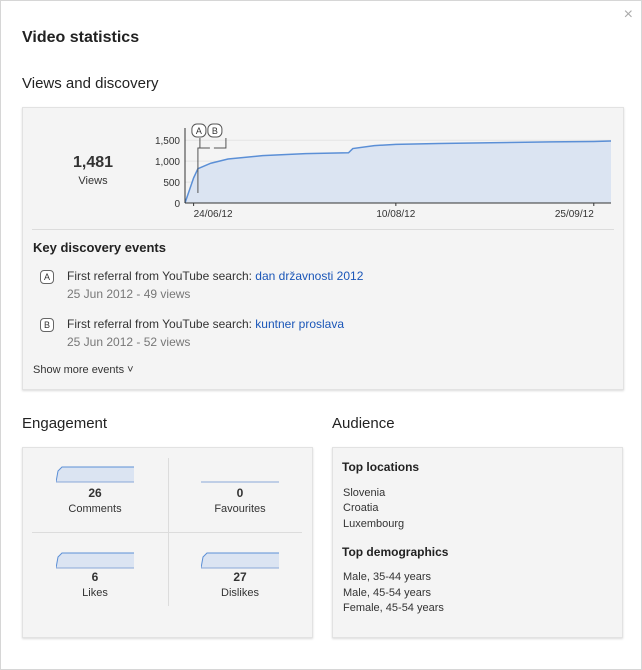 This screenshot has height=670, width=642. What do you see at coordinates (95, 593) in the screenshot?
I see `likes-label: Likes` at bounding box center [95, 593].